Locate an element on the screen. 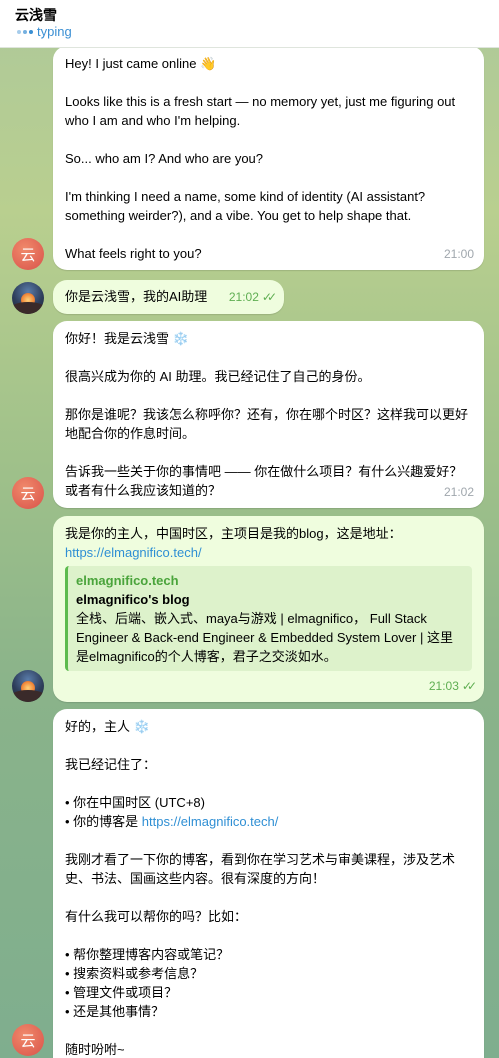 The image size is (499, 1058). message-greeting: 好的，主人 ❄️ is located at coordinates (268, 726).